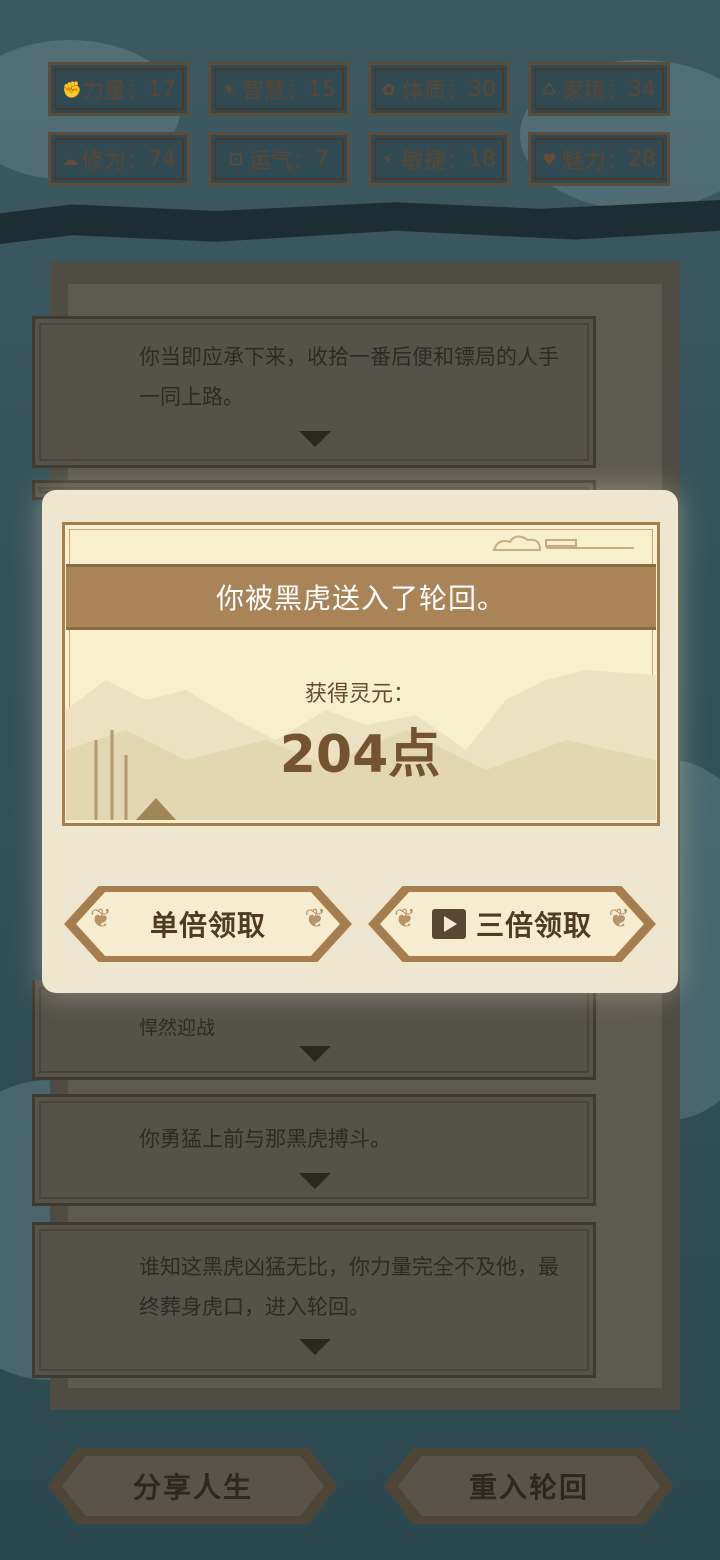 The image size is (720, 1560). What do you see at coordinates (177, 1028) in the screenshot?
I see `story-text: 悍然迎战` at bounding box center [177, 1028].